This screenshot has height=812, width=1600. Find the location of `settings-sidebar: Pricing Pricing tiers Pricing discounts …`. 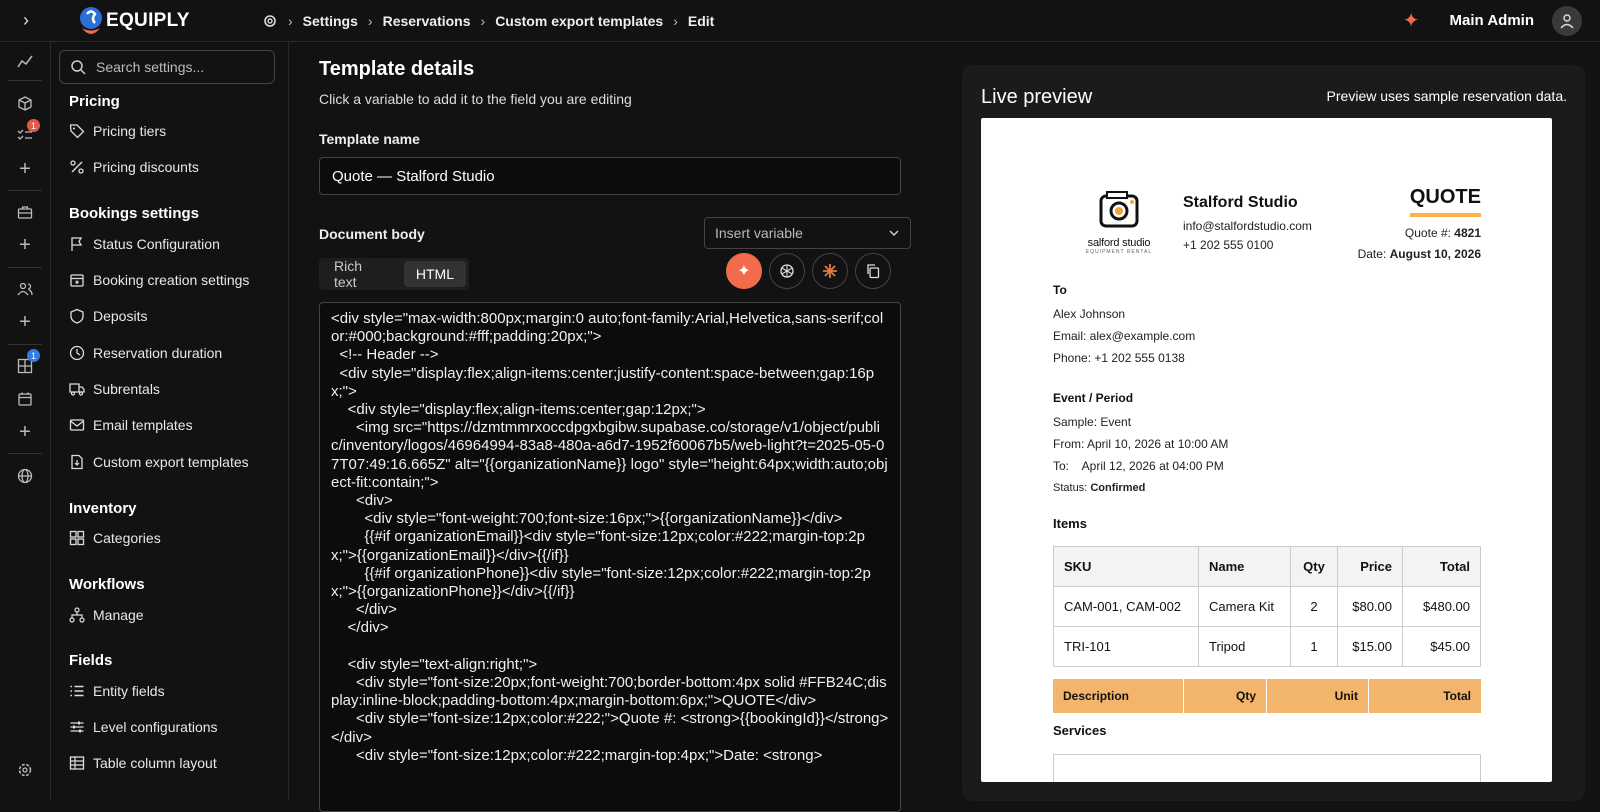

settings-sidebar: Pricing Pricing tiers Pricing discounts … is located at coordinates (170, 421).